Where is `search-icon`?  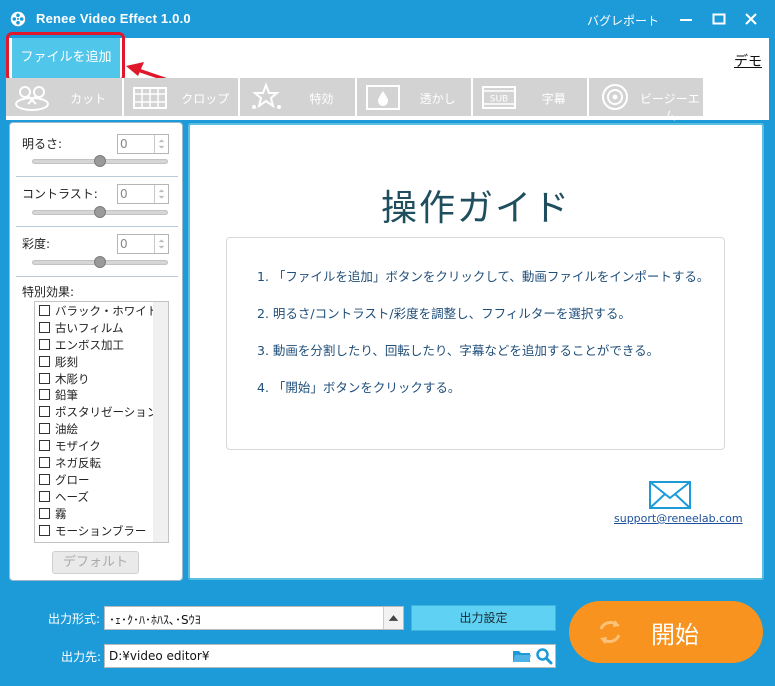
search-icon is located at coordinates (544, 656).